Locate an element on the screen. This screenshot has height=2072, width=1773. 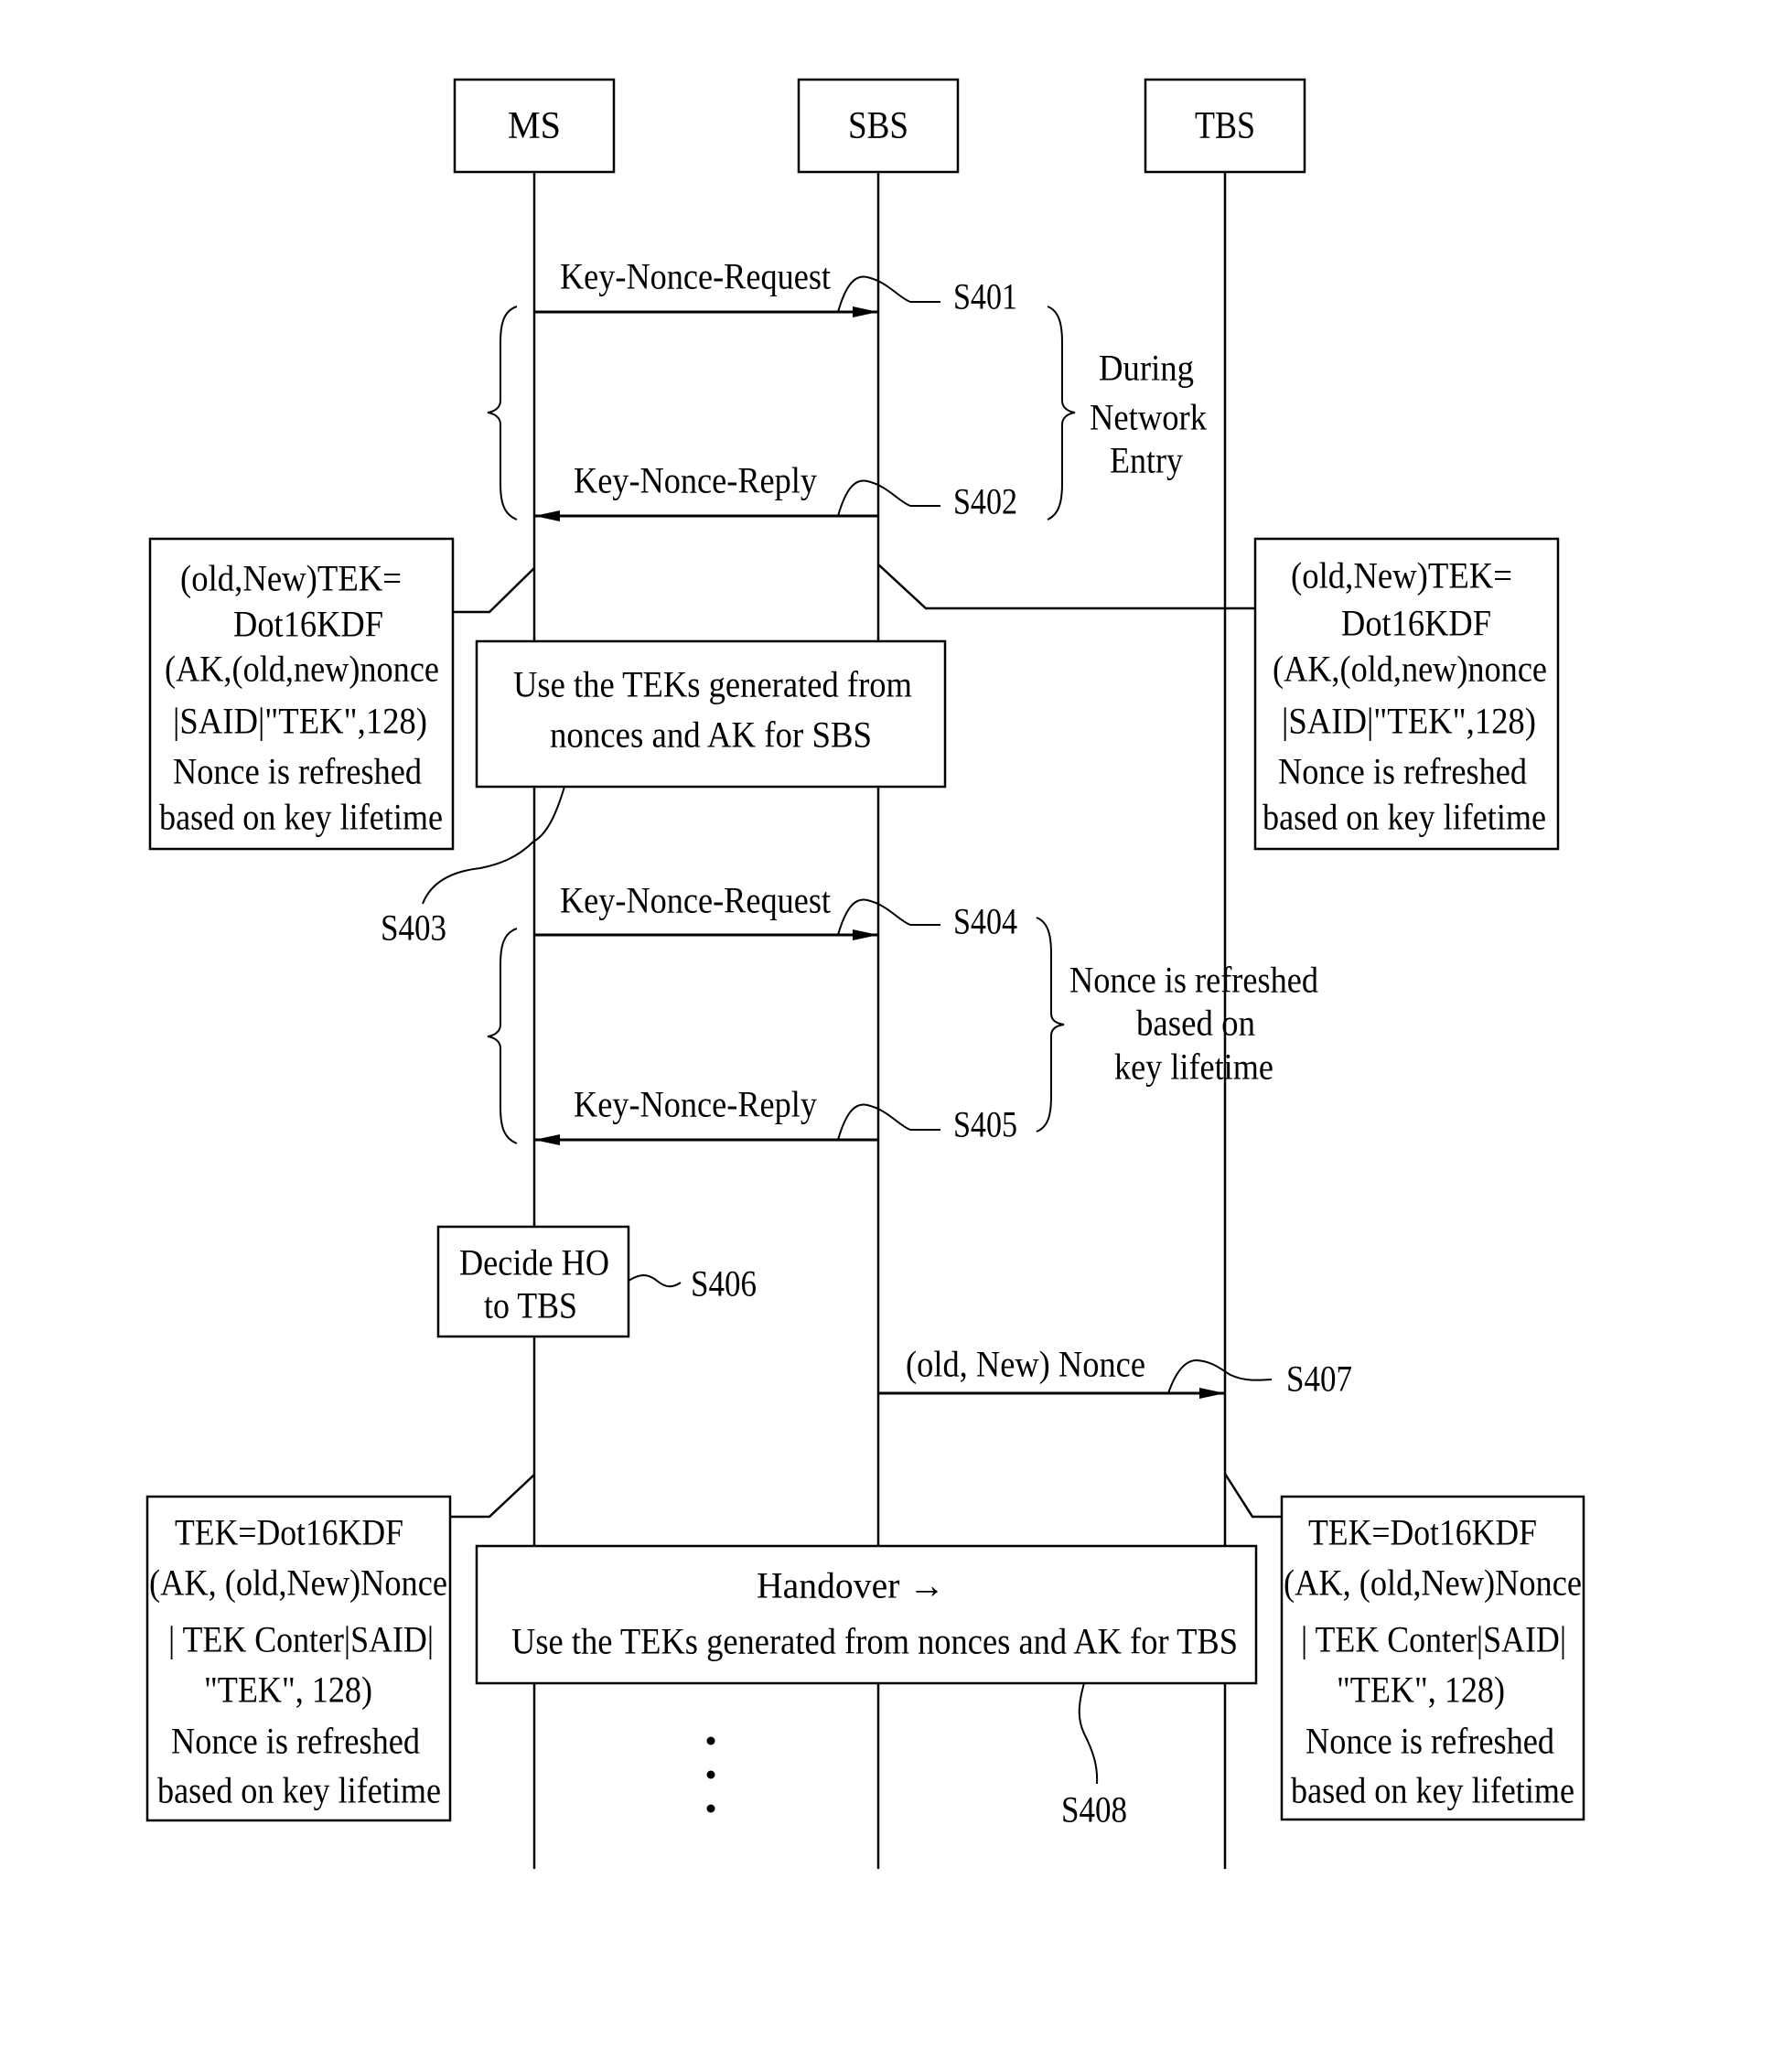
step-label: S401 is located at coordinates (985, 296).